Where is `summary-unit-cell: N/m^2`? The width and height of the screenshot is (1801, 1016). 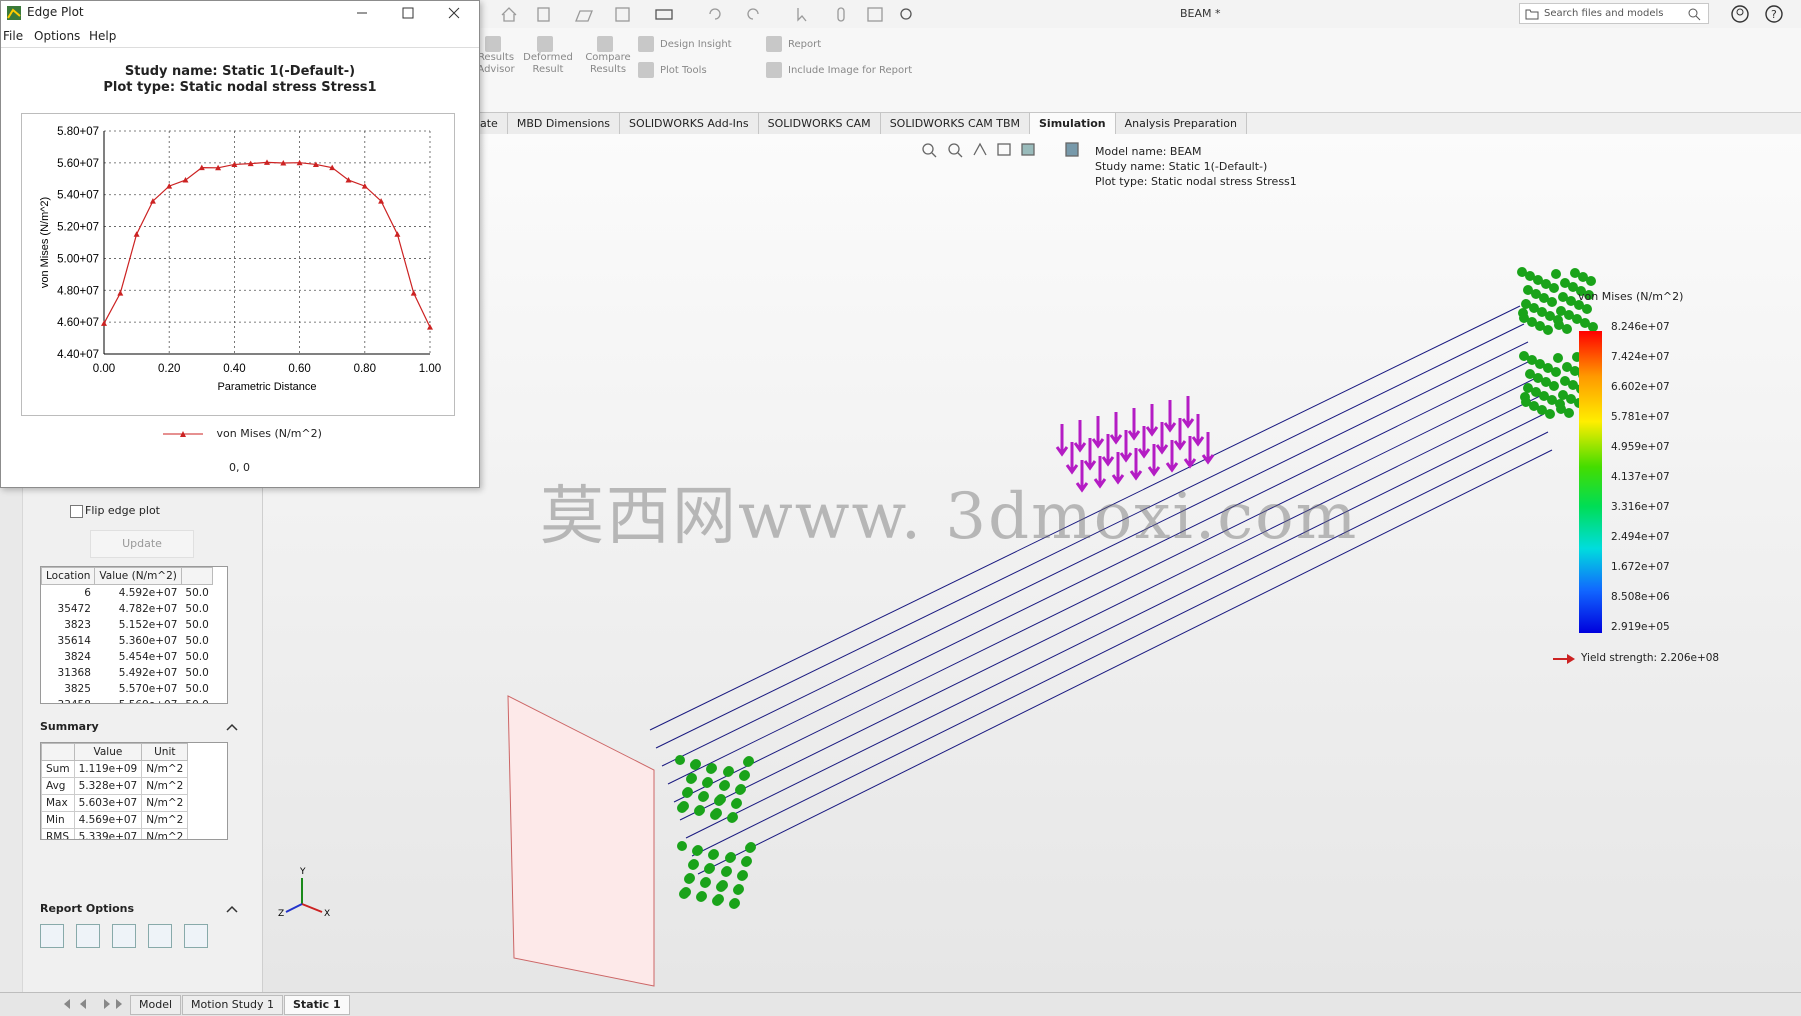 summary-unit-cell: N/m^2 is located at coordinates (165, 803).